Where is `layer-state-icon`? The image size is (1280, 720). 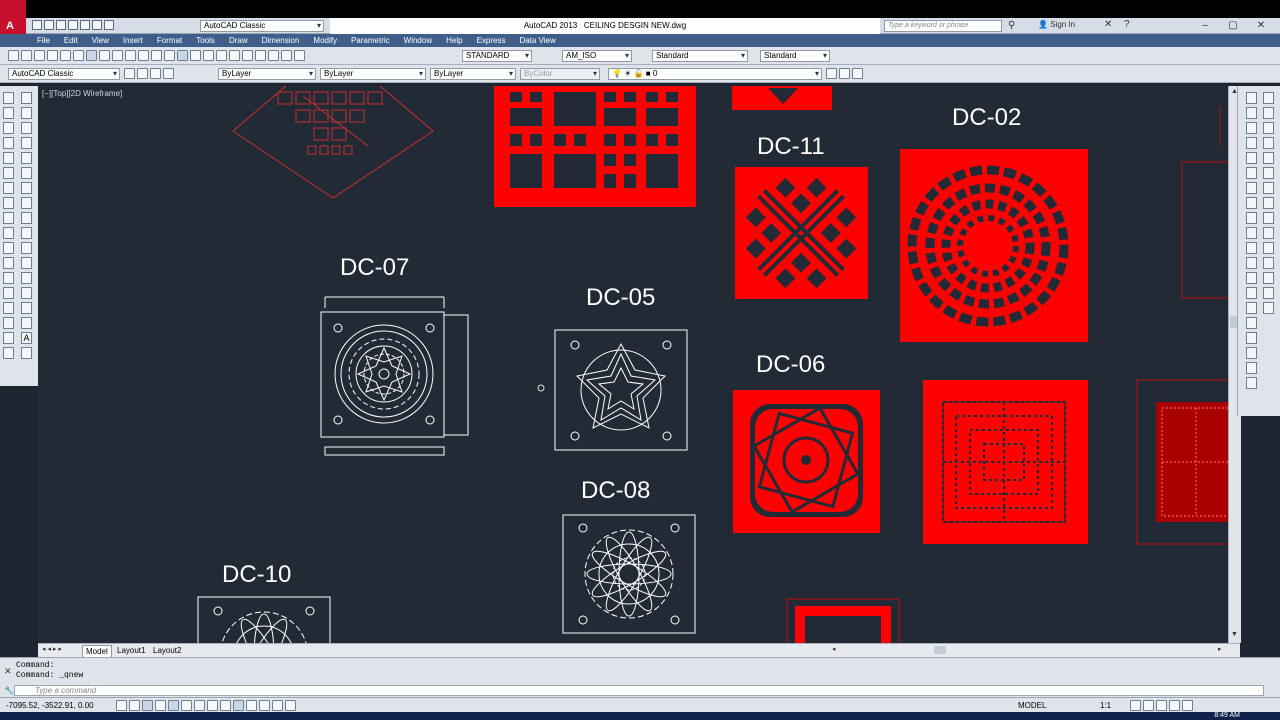 layer-state-icon is located at coordinates (155, 73).